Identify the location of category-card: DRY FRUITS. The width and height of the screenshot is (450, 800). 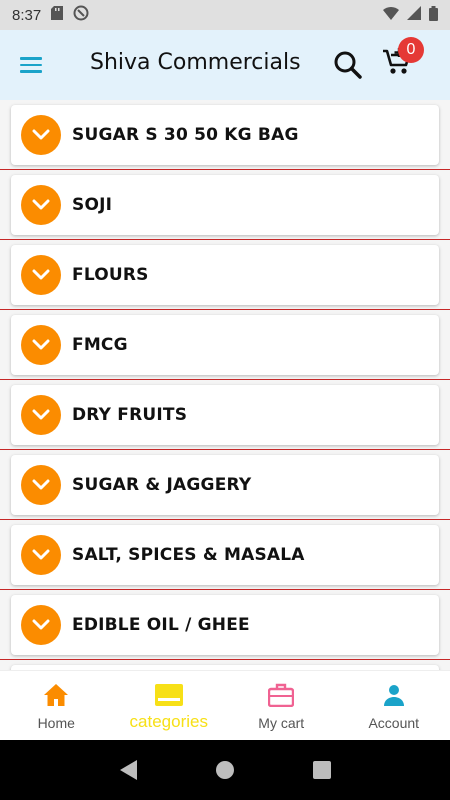
(225, 415).